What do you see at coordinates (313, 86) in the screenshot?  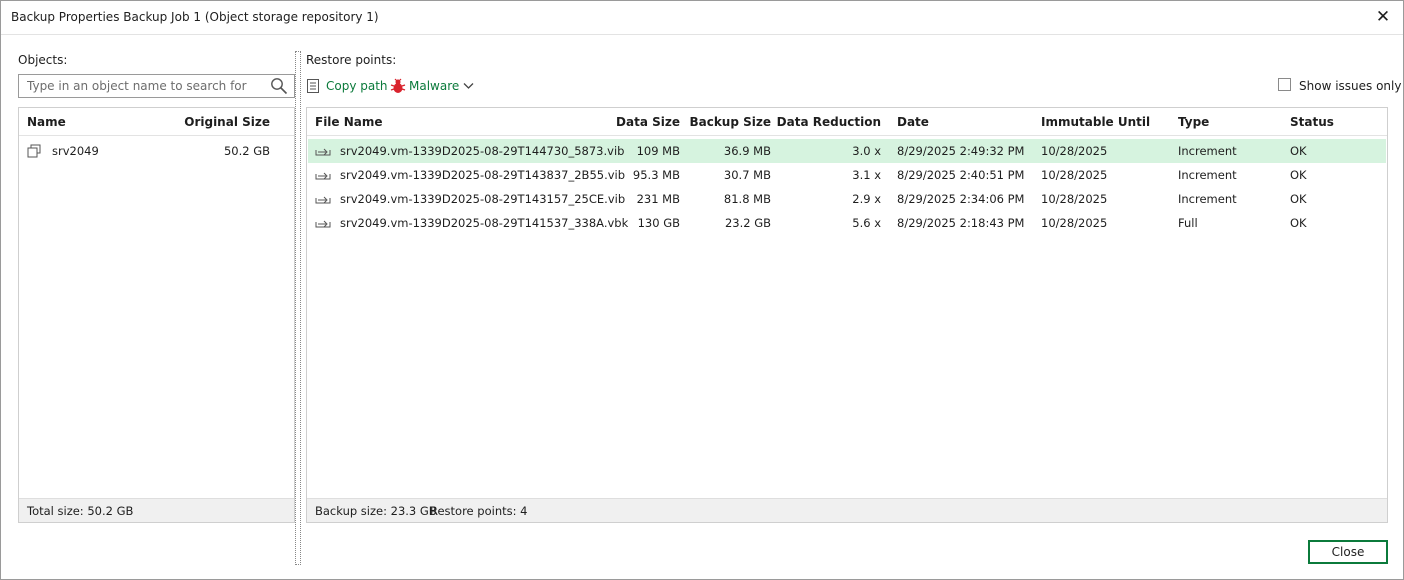 I see `copy-path-icon` at bounding box center [313, 86].